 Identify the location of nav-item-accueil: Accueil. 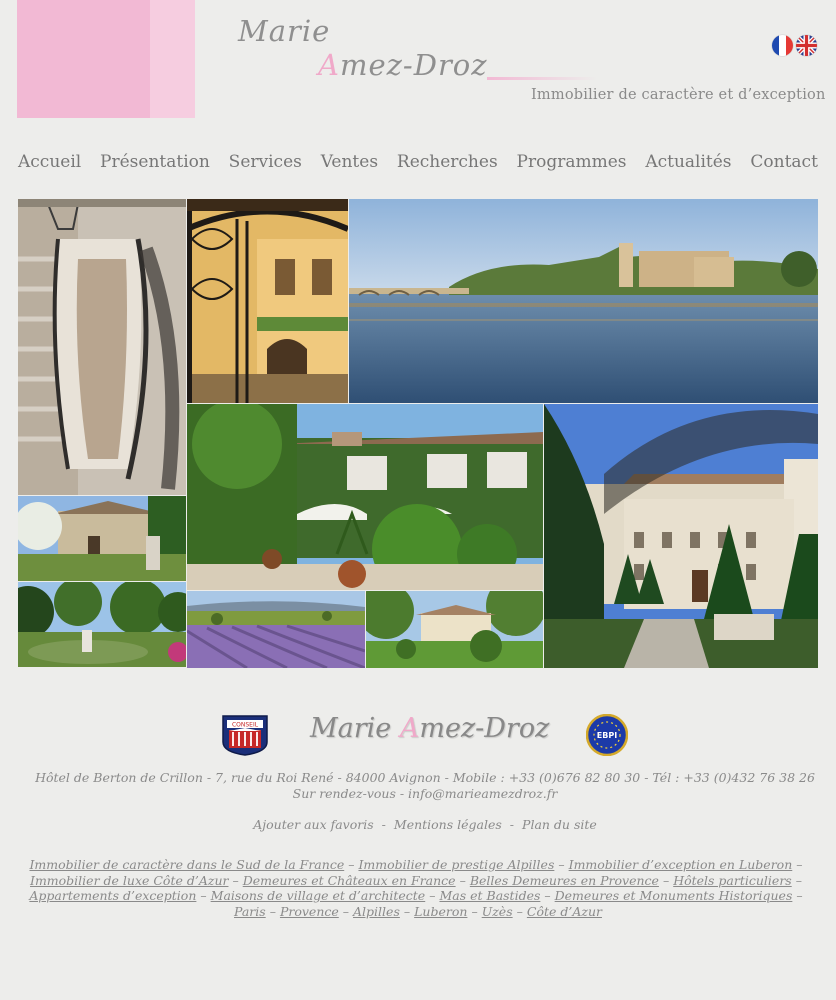
(49, 162).